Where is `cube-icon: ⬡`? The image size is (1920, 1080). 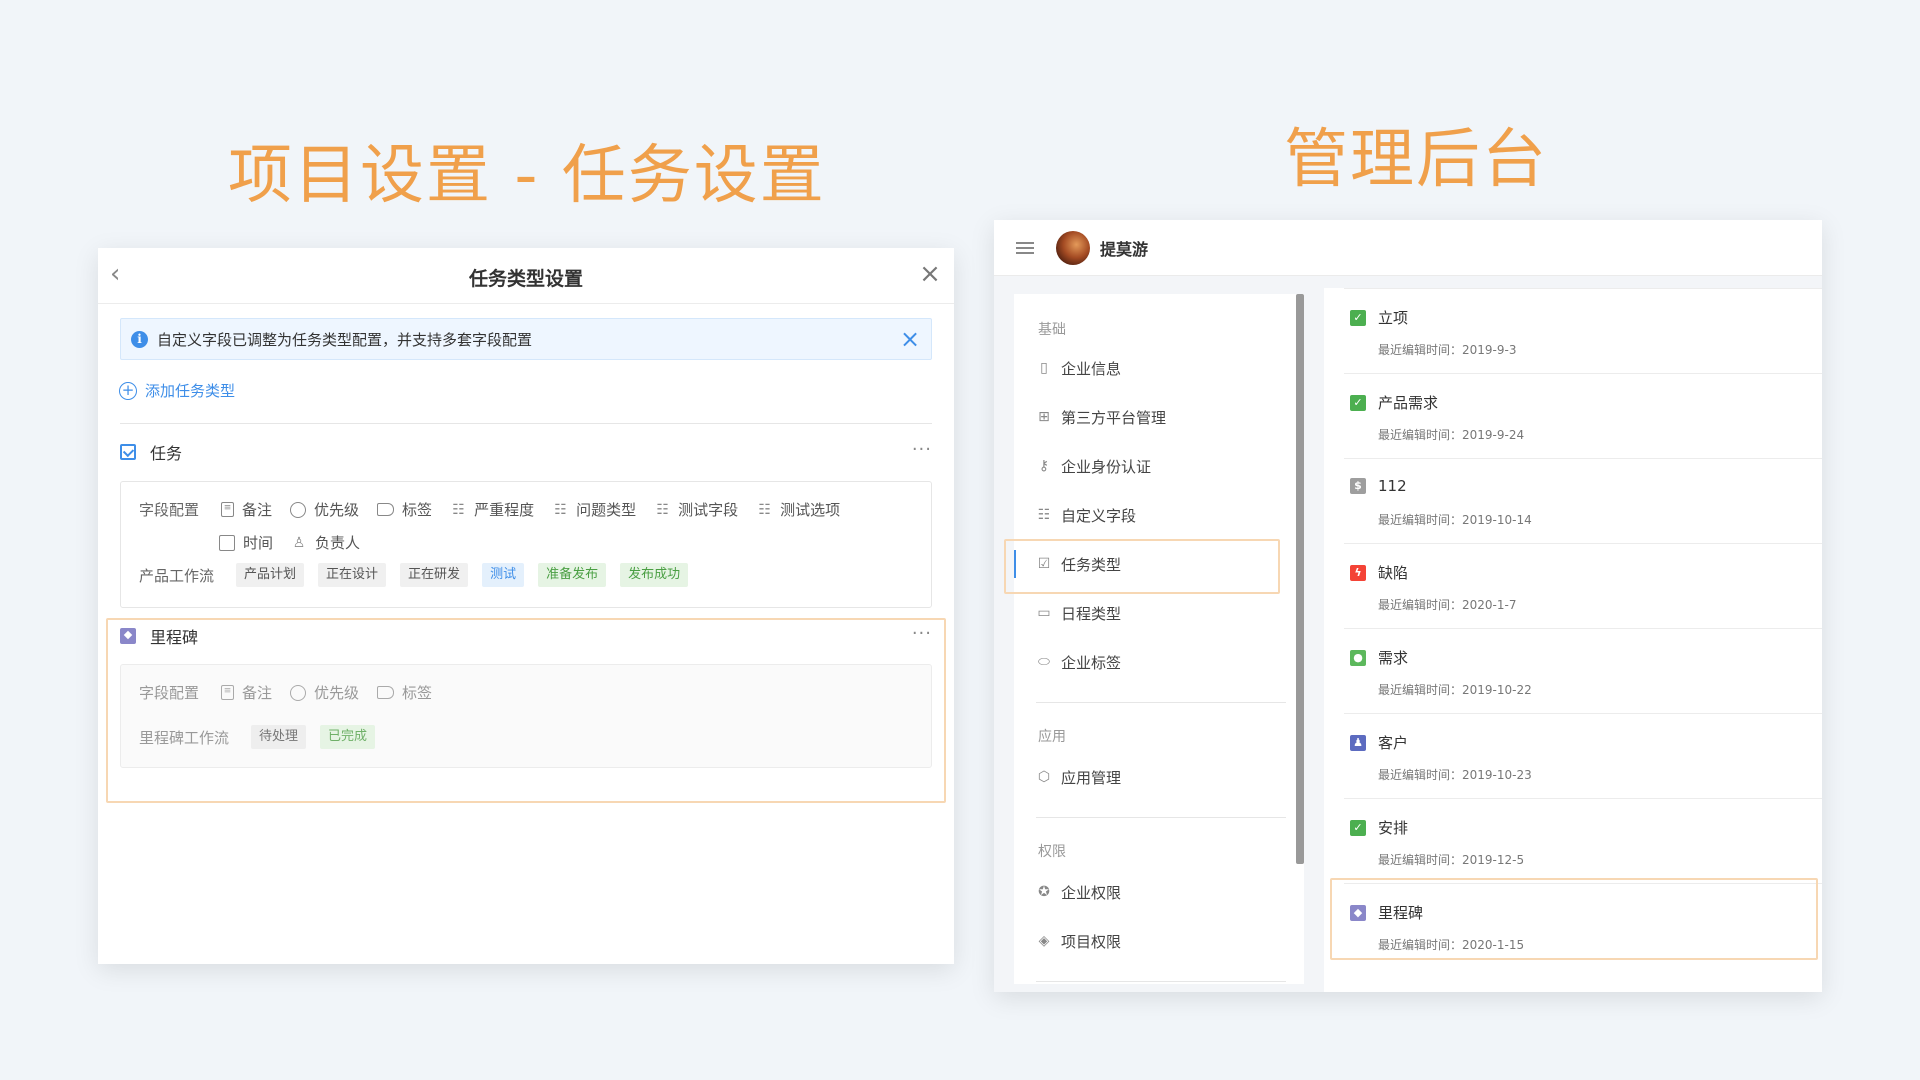
cube-icon: ⬡ is located at coordinates (1044, 777).